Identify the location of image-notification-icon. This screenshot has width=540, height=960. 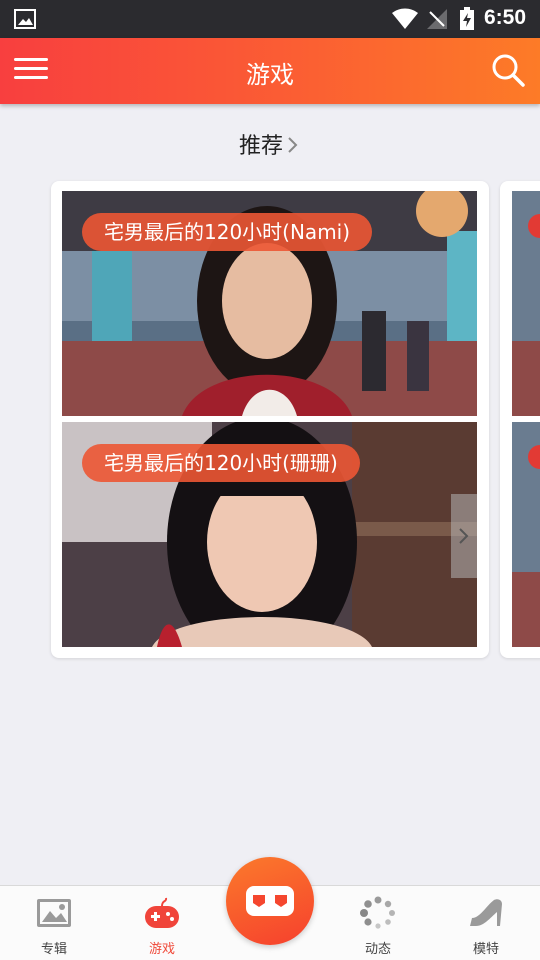
(25, 19).